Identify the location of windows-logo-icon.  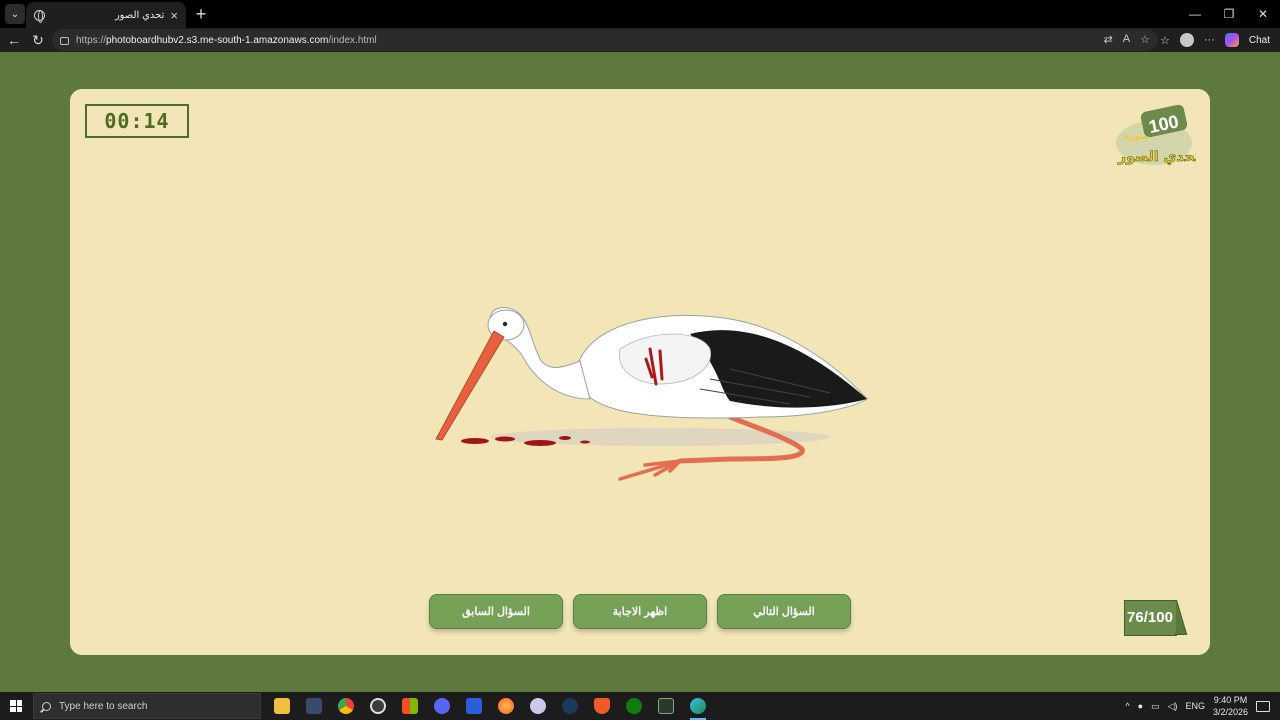
(16, 706).